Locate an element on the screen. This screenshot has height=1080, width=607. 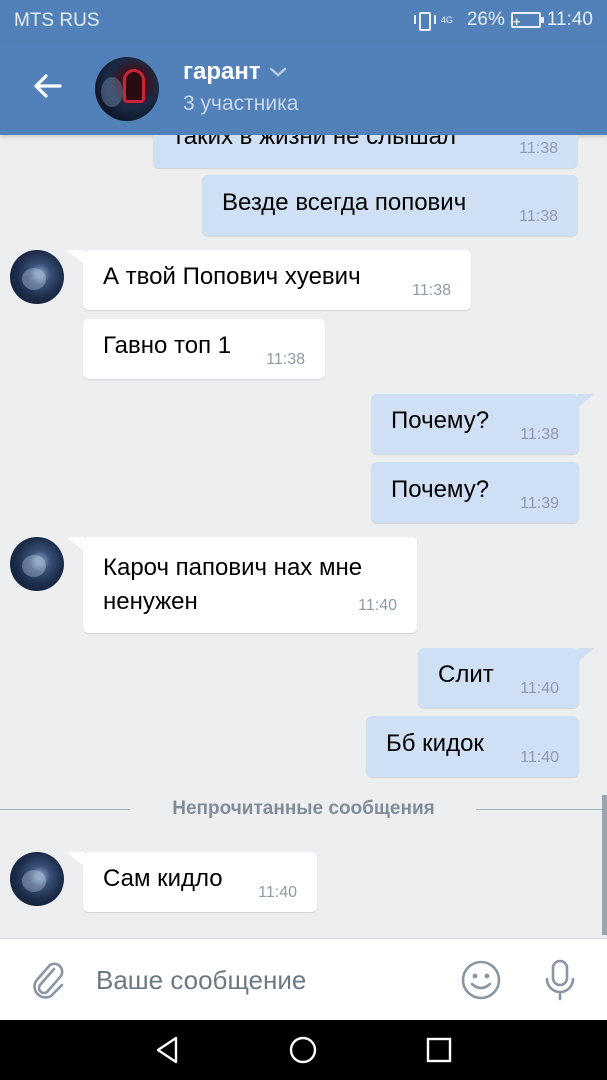
carrier-name: MTS RUS is located at coordinates (57, 20).